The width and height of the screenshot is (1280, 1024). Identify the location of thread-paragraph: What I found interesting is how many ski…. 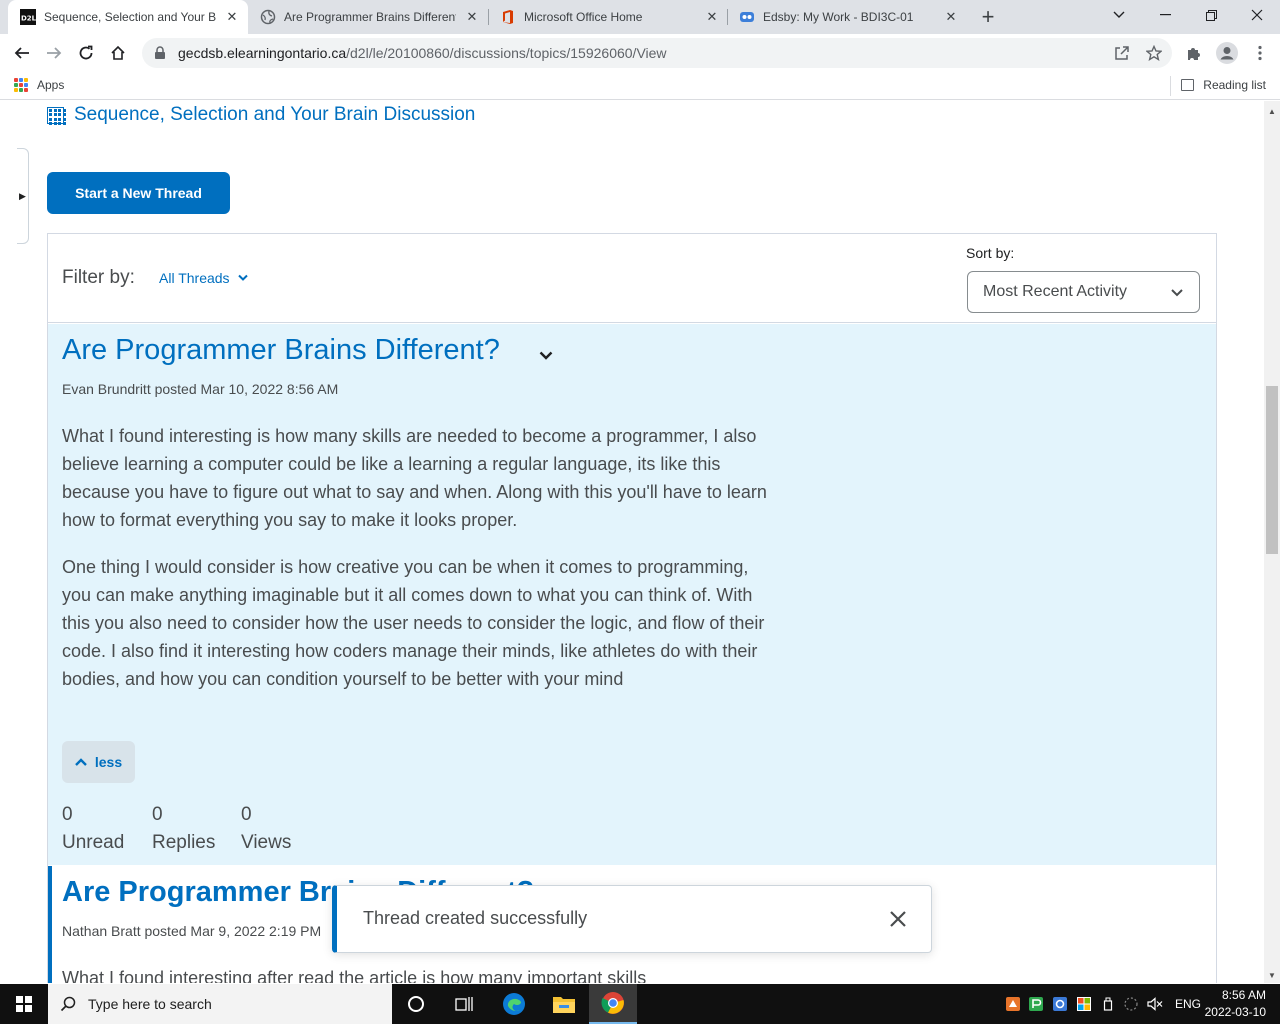
(414, 478).